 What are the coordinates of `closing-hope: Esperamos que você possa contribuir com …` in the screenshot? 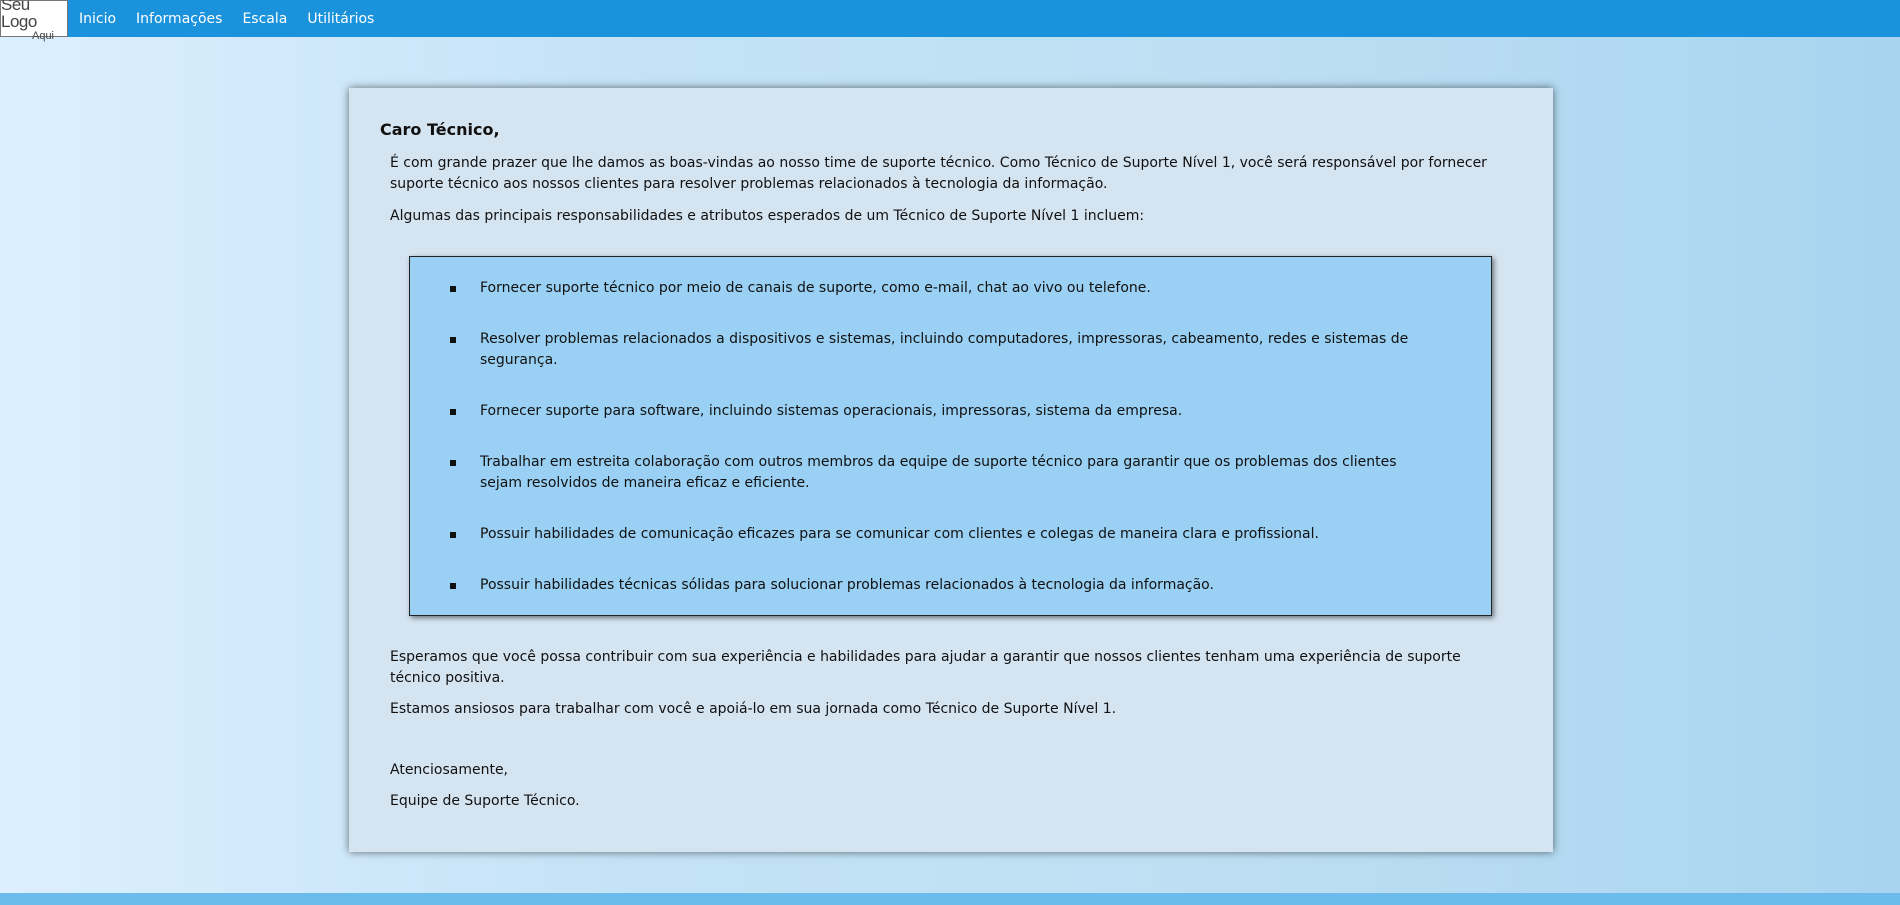 It's located at (925, 667).